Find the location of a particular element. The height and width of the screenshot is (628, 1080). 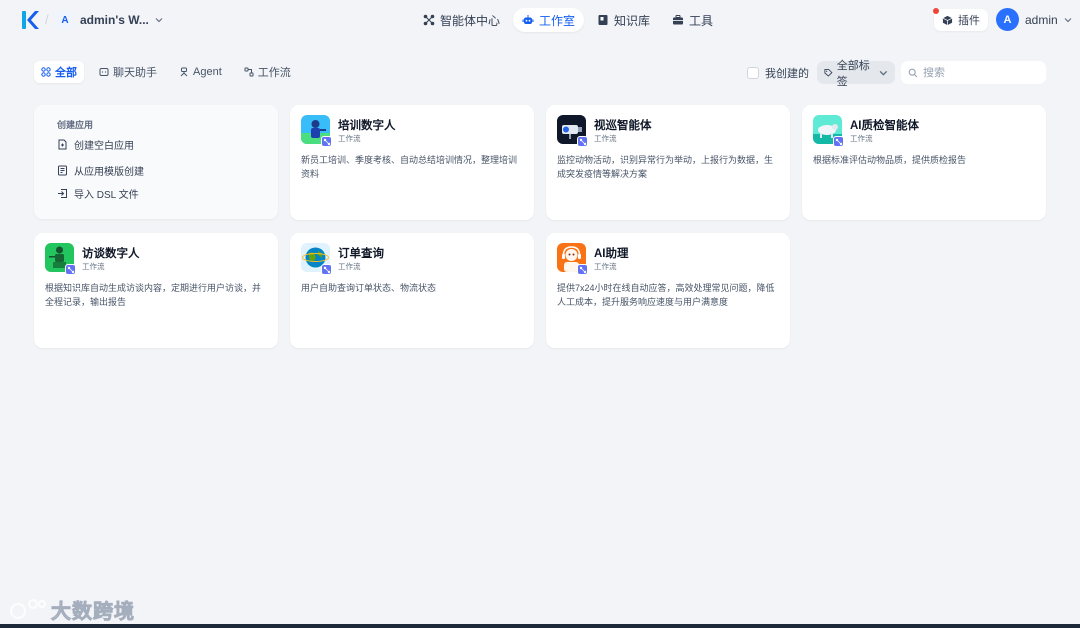

toolbox-icon is located at coordinates (678, 20).